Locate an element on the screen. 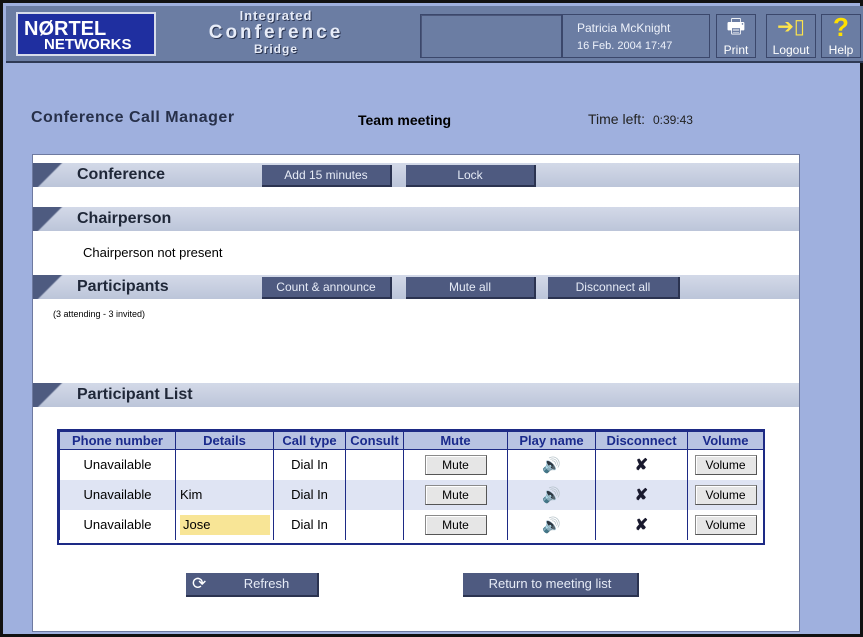  help-button: ? Help is located at coordinates (841, 36).